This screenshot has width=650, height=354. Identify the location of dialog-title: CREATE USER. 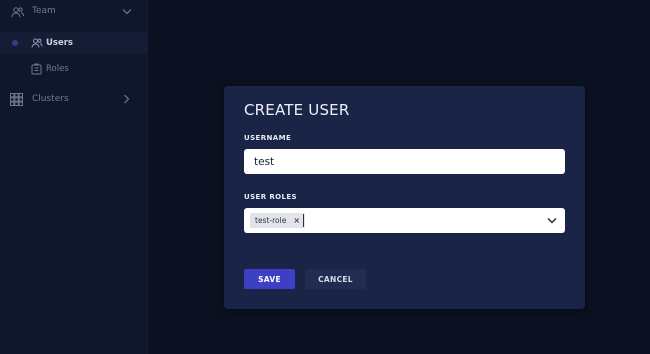
(297, 110).